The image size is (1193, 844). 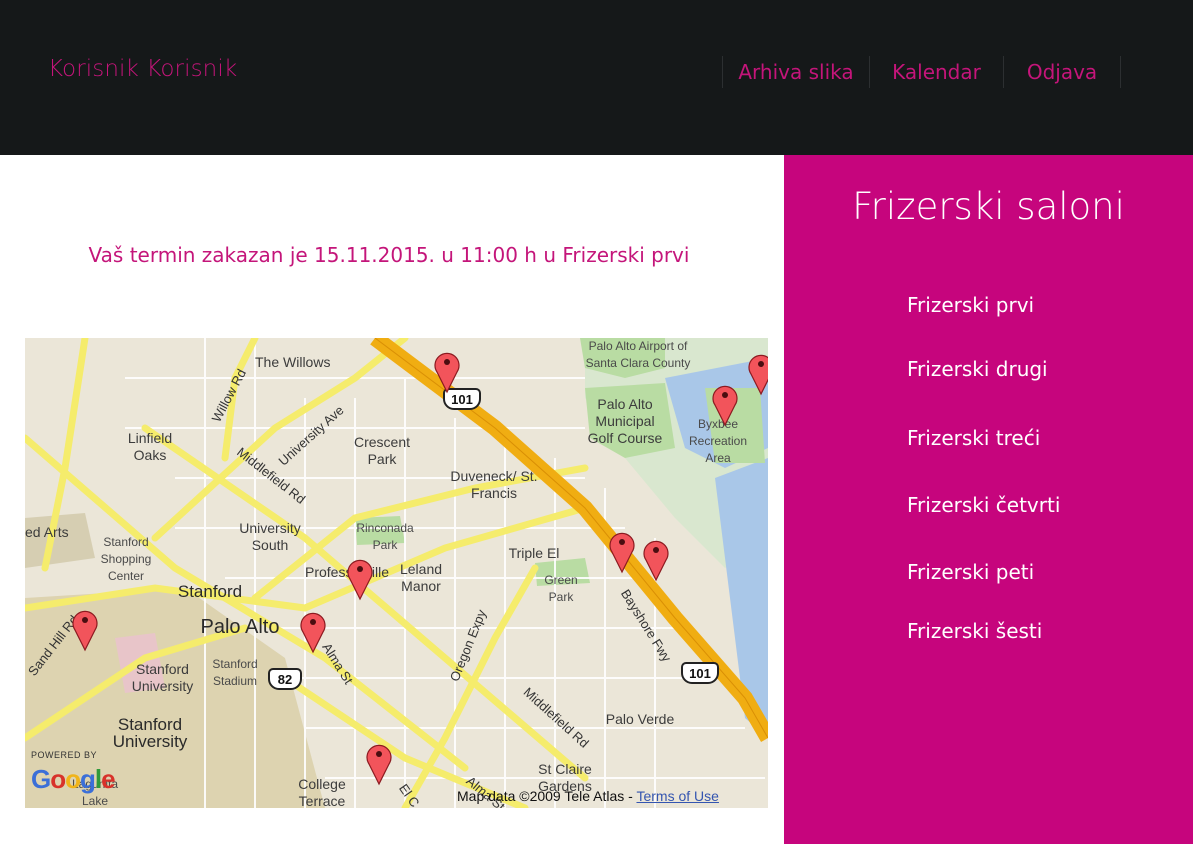 I want to click on salon-link-cetvrti: Frizerski četvrti, so click(x=983, y=505).